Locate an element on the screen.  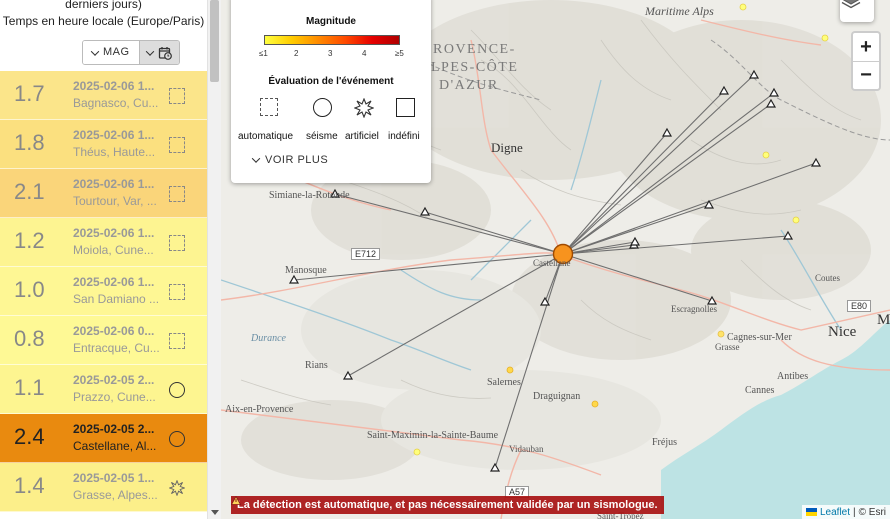
header-period-text: derniers jours) is located at coordinates (103, 5).